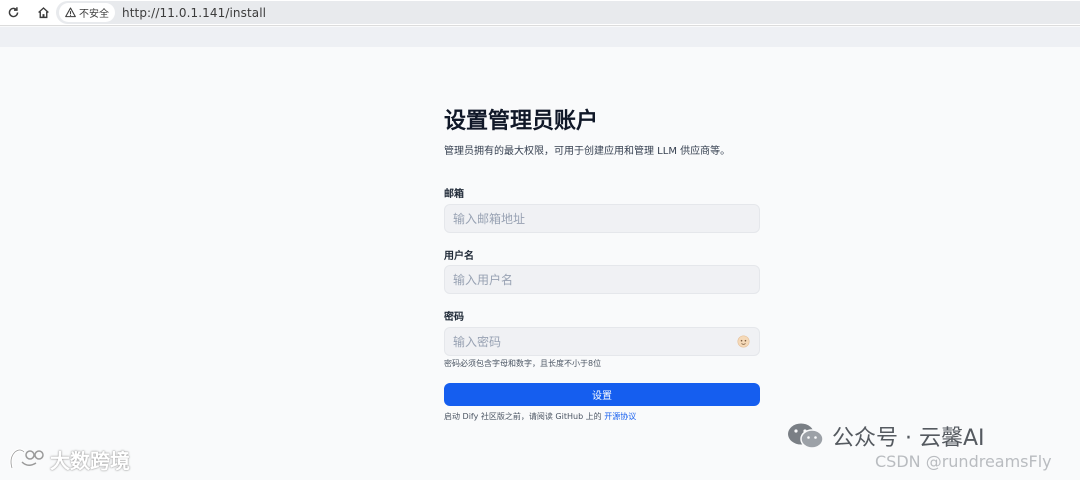  I want to click on browser-toolbar: 不安全 http://11.0.1.141/install, so click(540, 13).